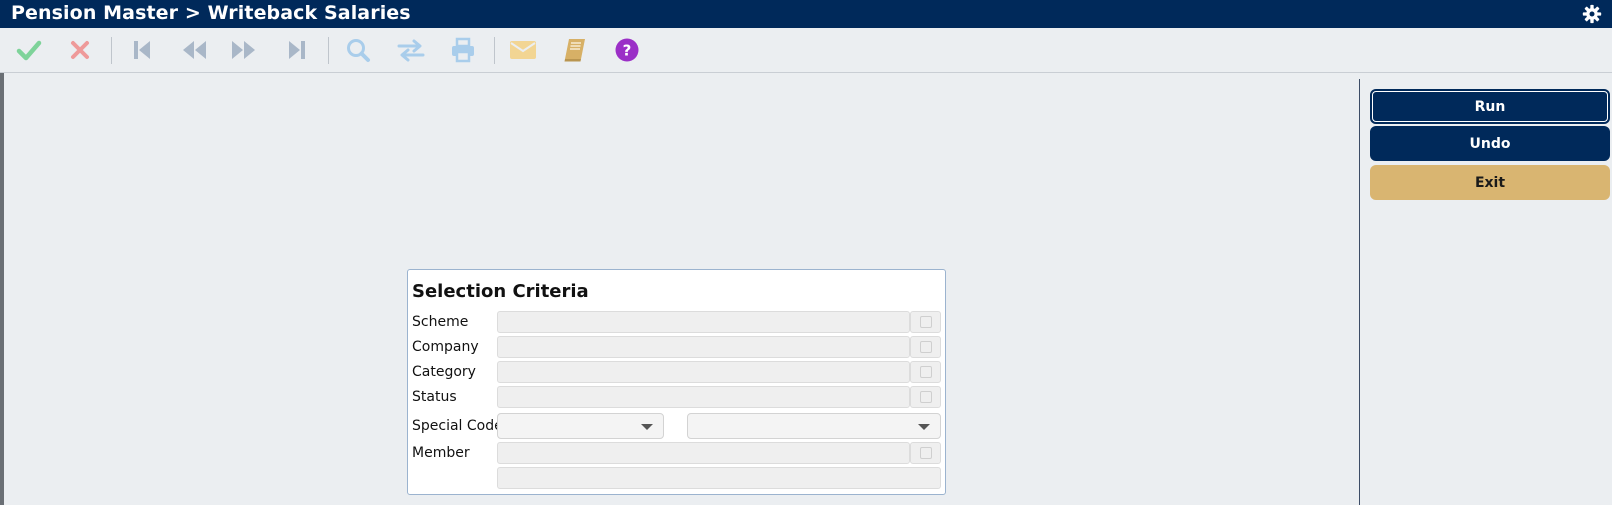  Describe the element at coordinates (211, 13) in the screenshot. I see `window-title: Pension Master > Writeback Salaries` at that location.